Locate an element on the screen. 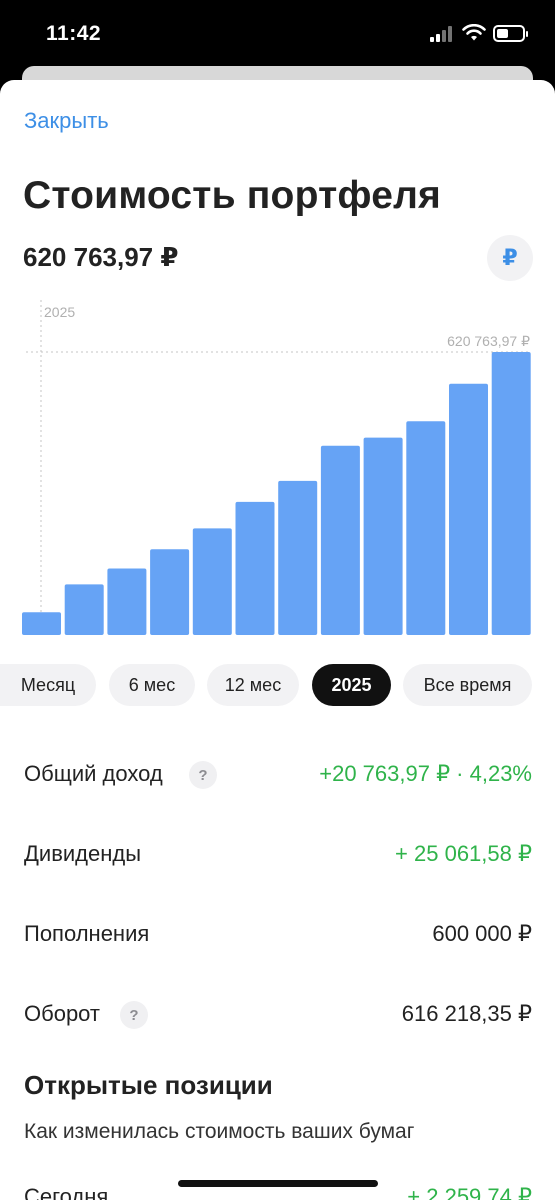 This screenshot has width=555, height=1200. deposits-label: Пополнения is located at coordinates (87, 933).